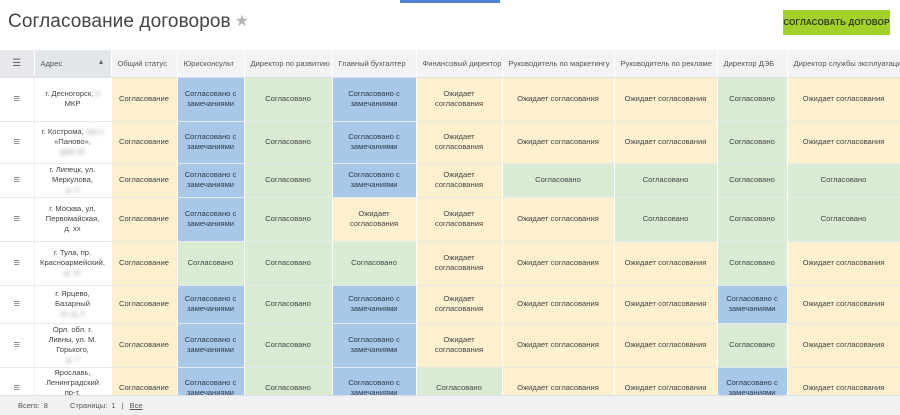 Image resolution: width=900 pixels, height=415 pixels. What do you see at coordinates (72, 391) in the screenshot?
I see `address-line: пр-т,` at bounding box center [72, 391].